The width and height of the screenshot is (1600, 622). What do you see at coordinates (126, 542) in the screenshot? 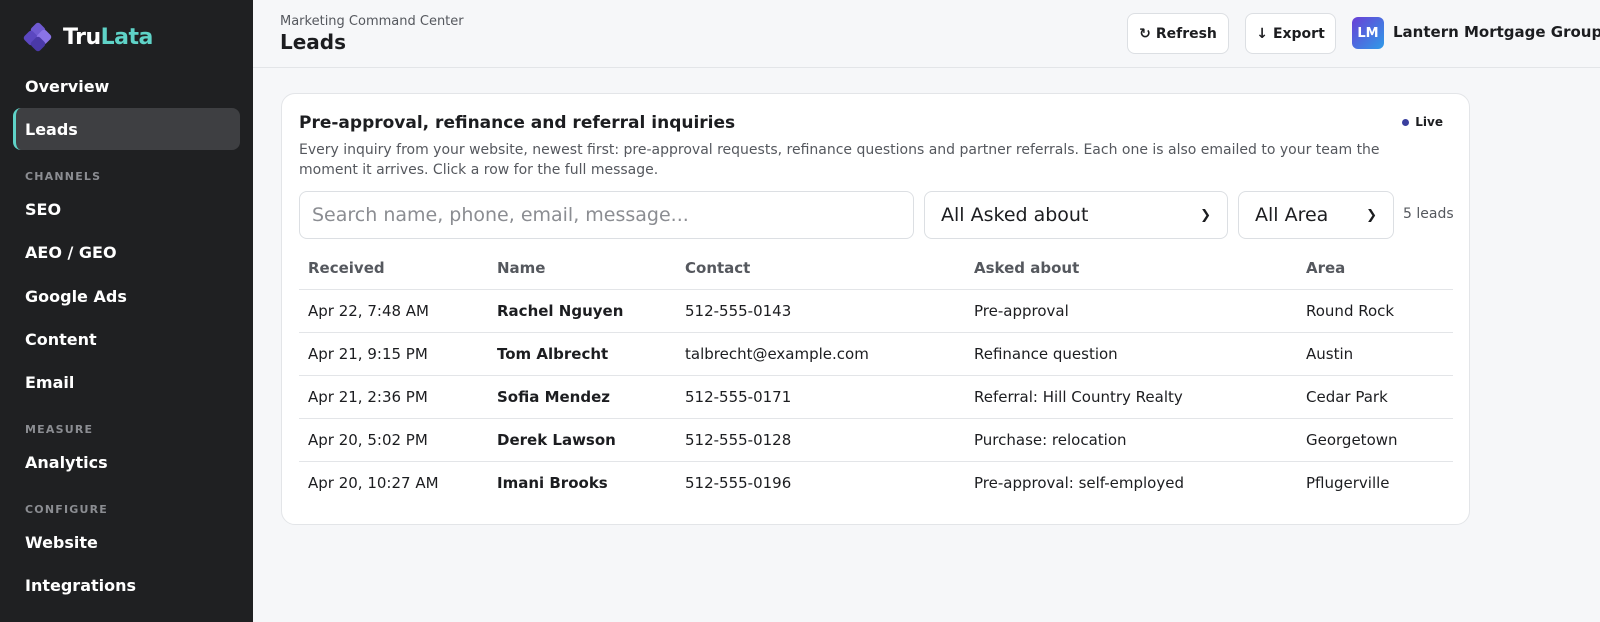
I see `sidebar-item-website: Website` at bounding box center [126, 542].